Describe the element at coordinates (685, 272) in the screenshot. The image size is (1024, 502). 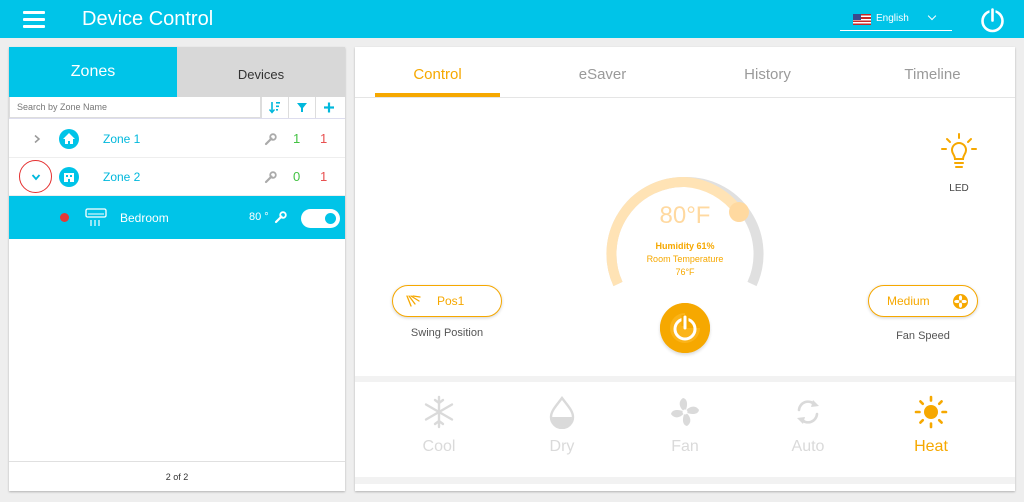
I see `room-temperature-value: 76°F` at that location.